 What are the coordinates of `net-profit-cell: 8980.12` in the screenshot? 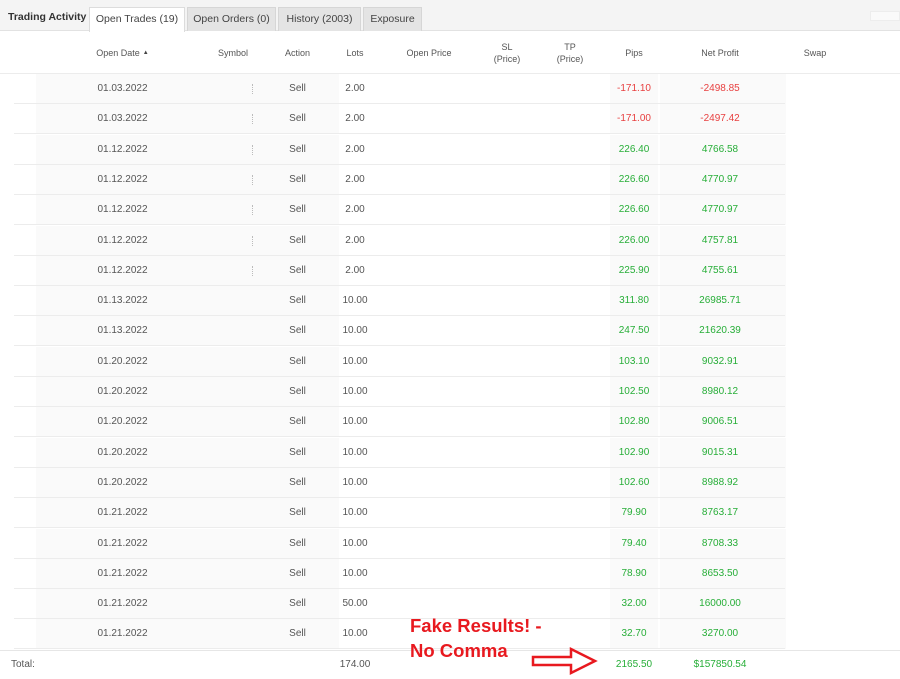 It's located at (720, 391).